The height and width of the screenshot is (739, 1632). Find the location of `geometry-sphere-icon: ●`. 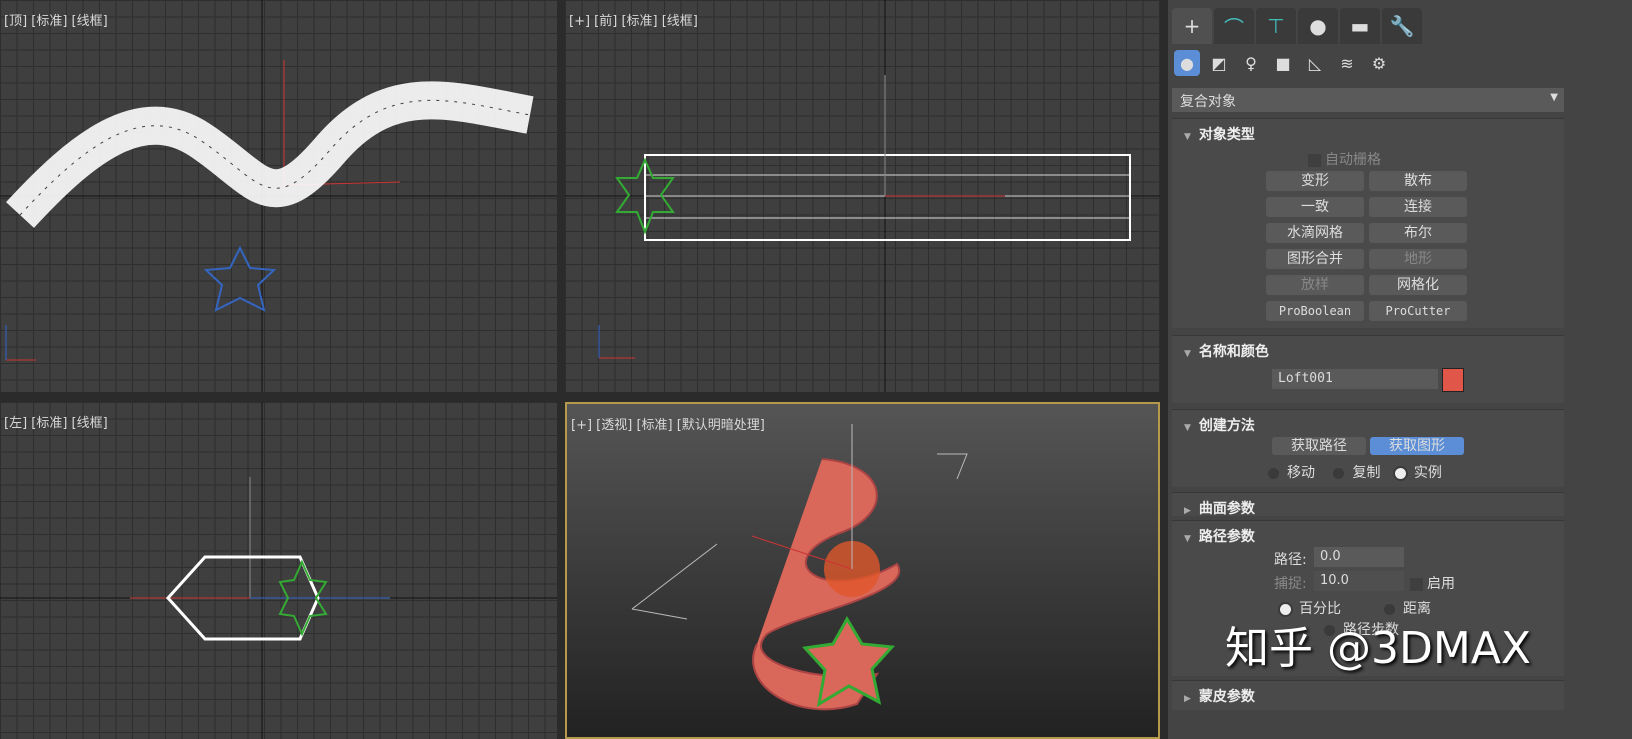

geometry-sphere-icon: ● is located at coordinates (1187, 63).